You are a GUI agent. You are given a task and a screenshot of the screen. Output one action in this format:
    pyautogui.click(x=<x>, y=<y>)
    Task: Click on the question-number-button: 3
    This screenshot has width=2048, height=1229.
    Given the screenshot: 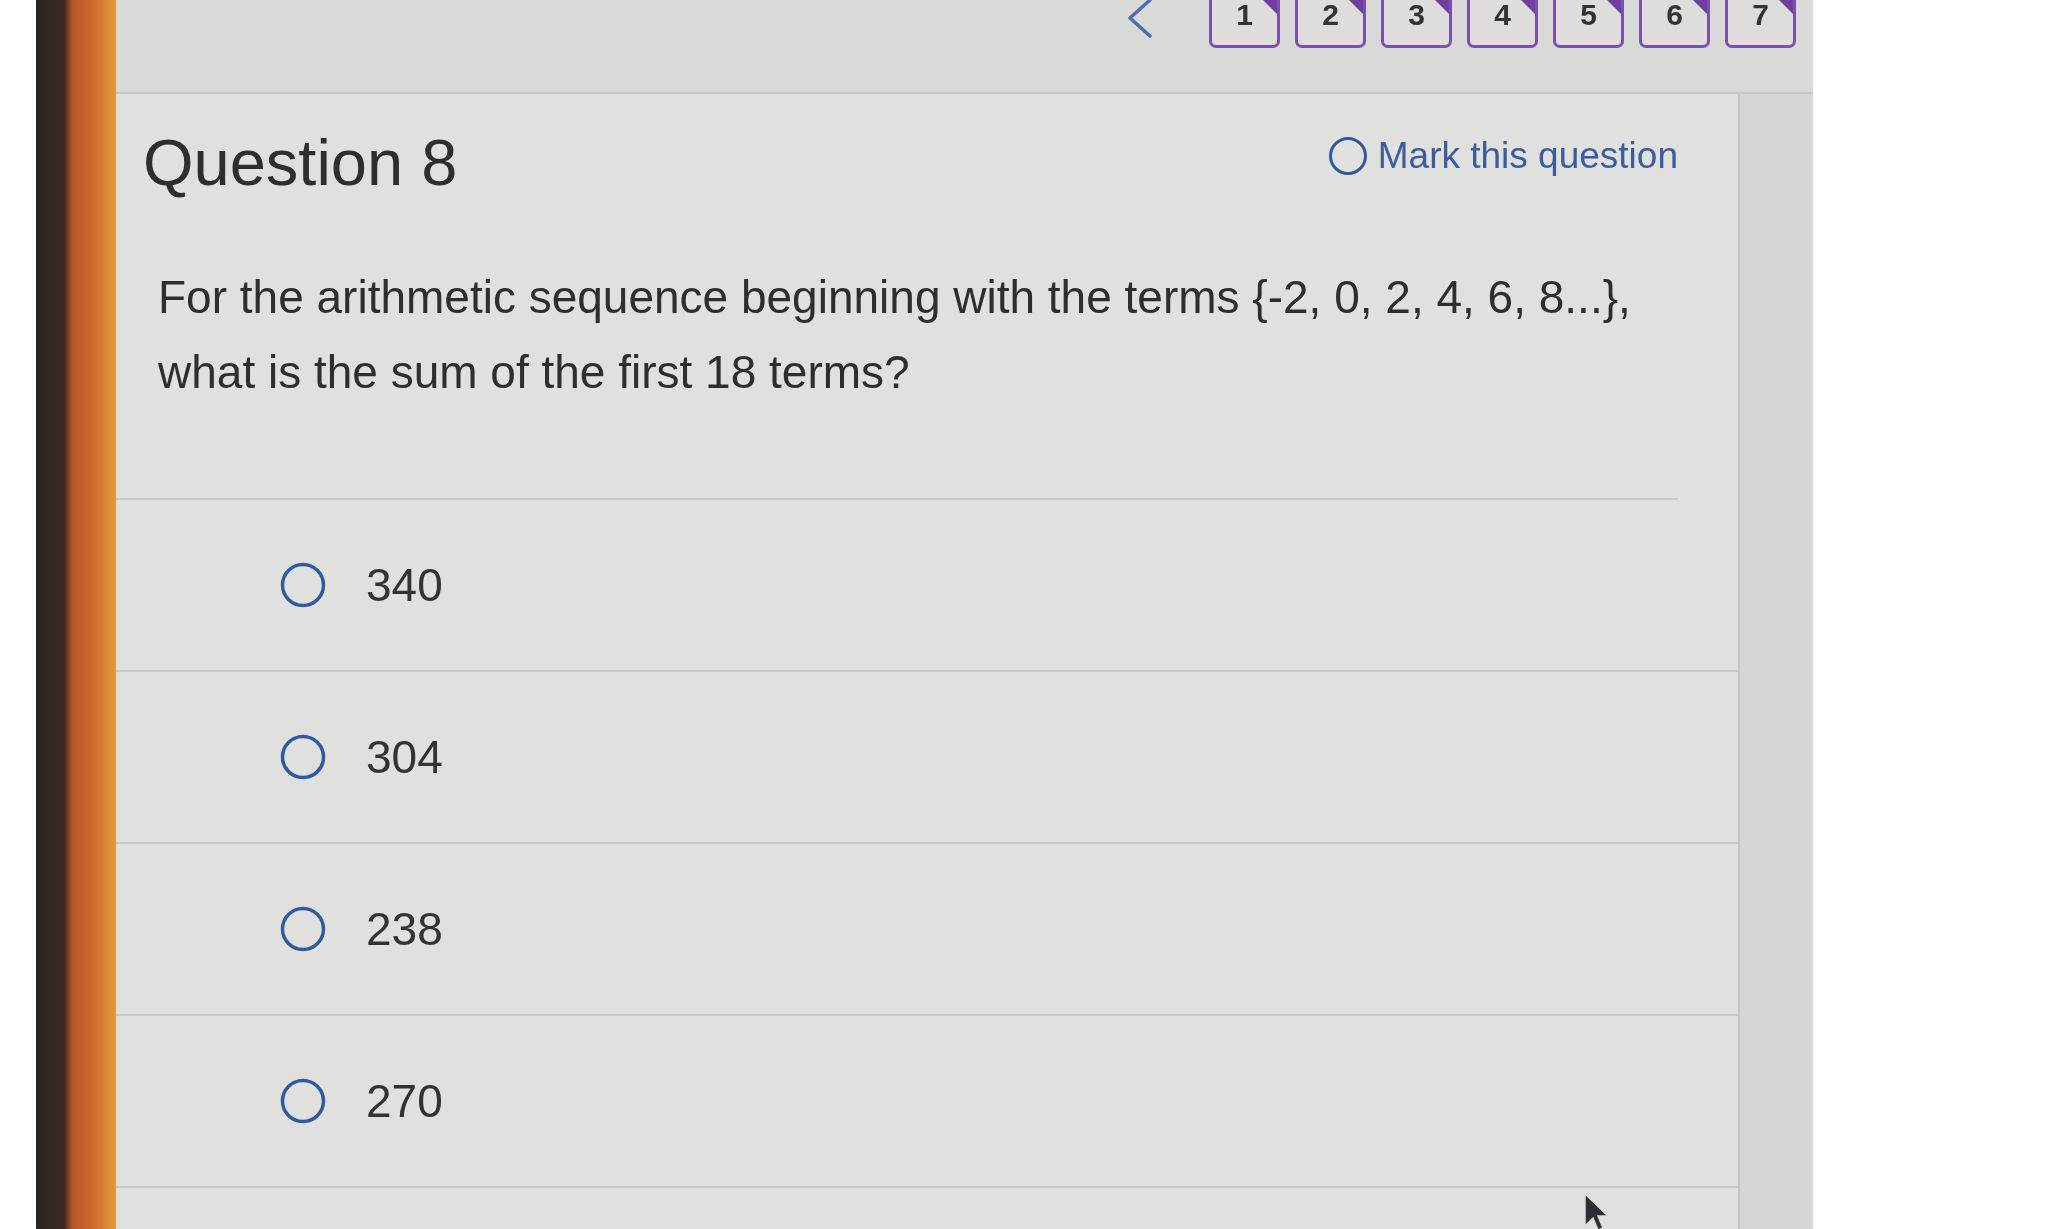 What is the action you would take?
    pyautogui.click(x=1416, y=24)
    